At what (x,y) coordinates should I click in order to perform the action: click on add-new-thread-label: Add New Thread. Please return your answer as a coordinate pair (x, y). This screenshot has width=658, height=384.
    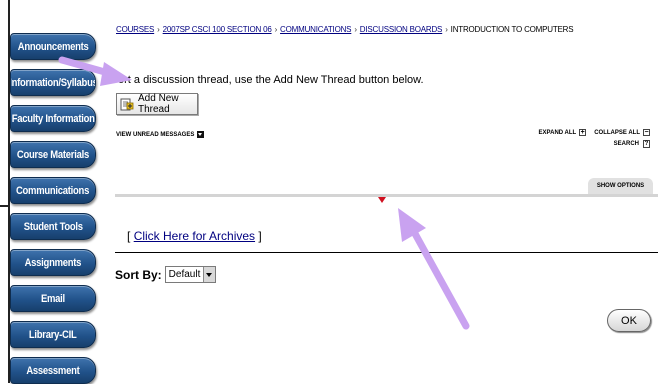
    Looking at the image, I should click on (158, 104).